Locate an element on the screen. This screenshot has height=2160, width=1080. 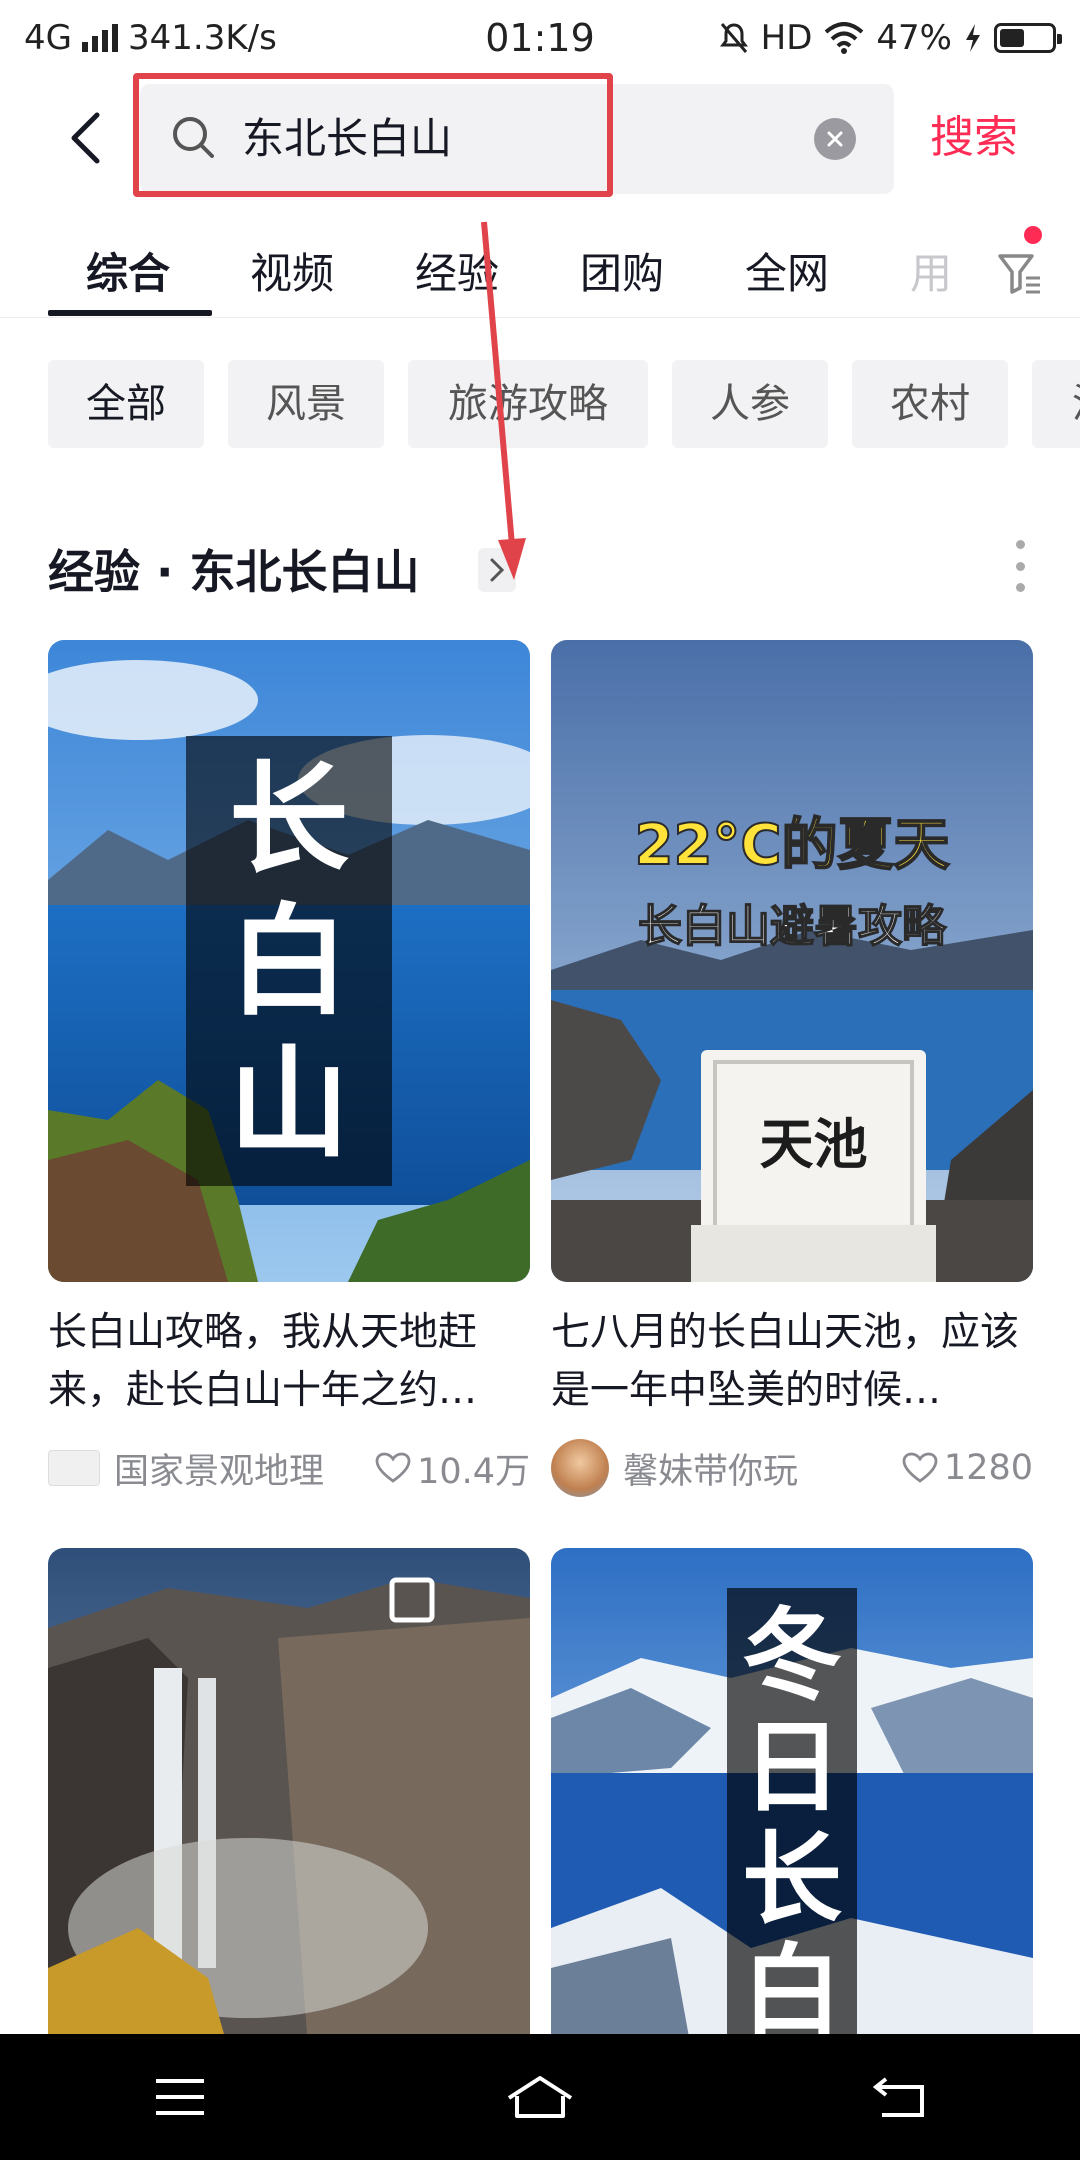
tab-web: 全网 is located at coordinates (787, 270).